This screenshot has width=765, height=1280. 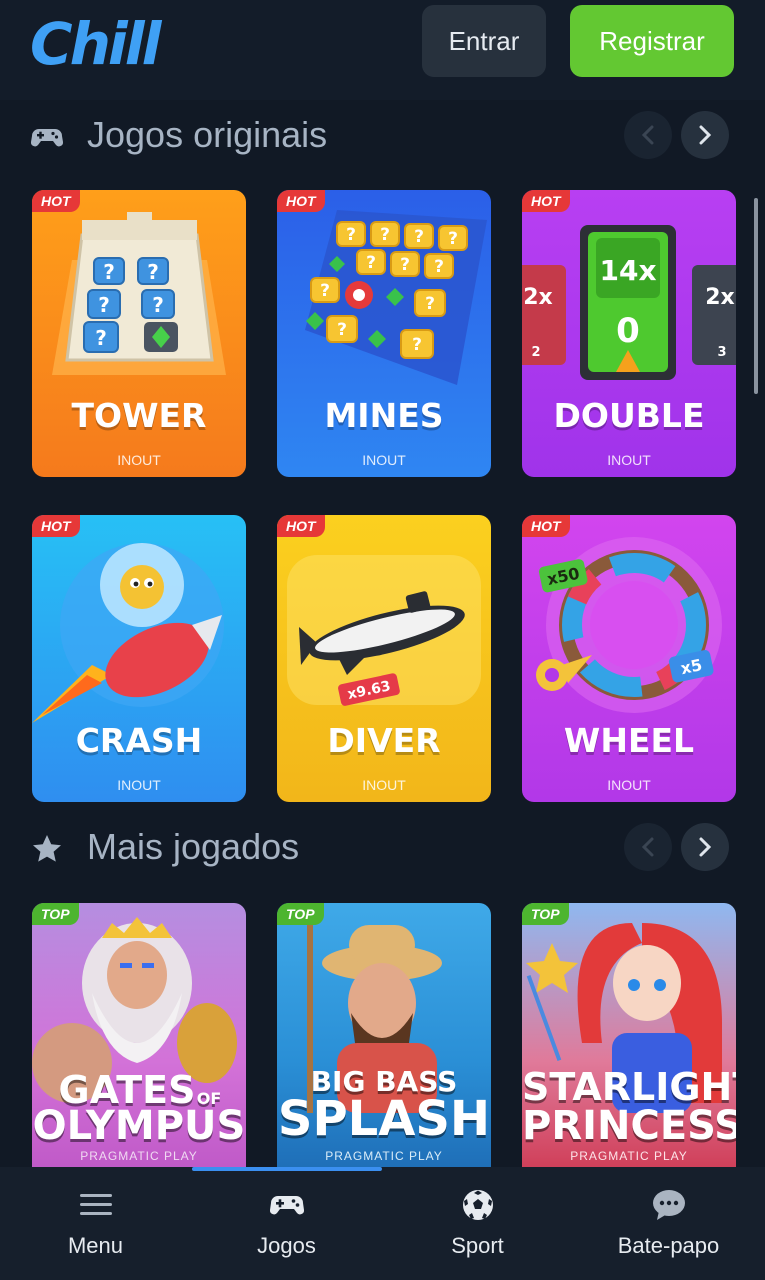 What do you see at coordinates (720, 297) in the screenshot?
I see `double-right-multiplier: 2x` at bounding box center [720, 297].